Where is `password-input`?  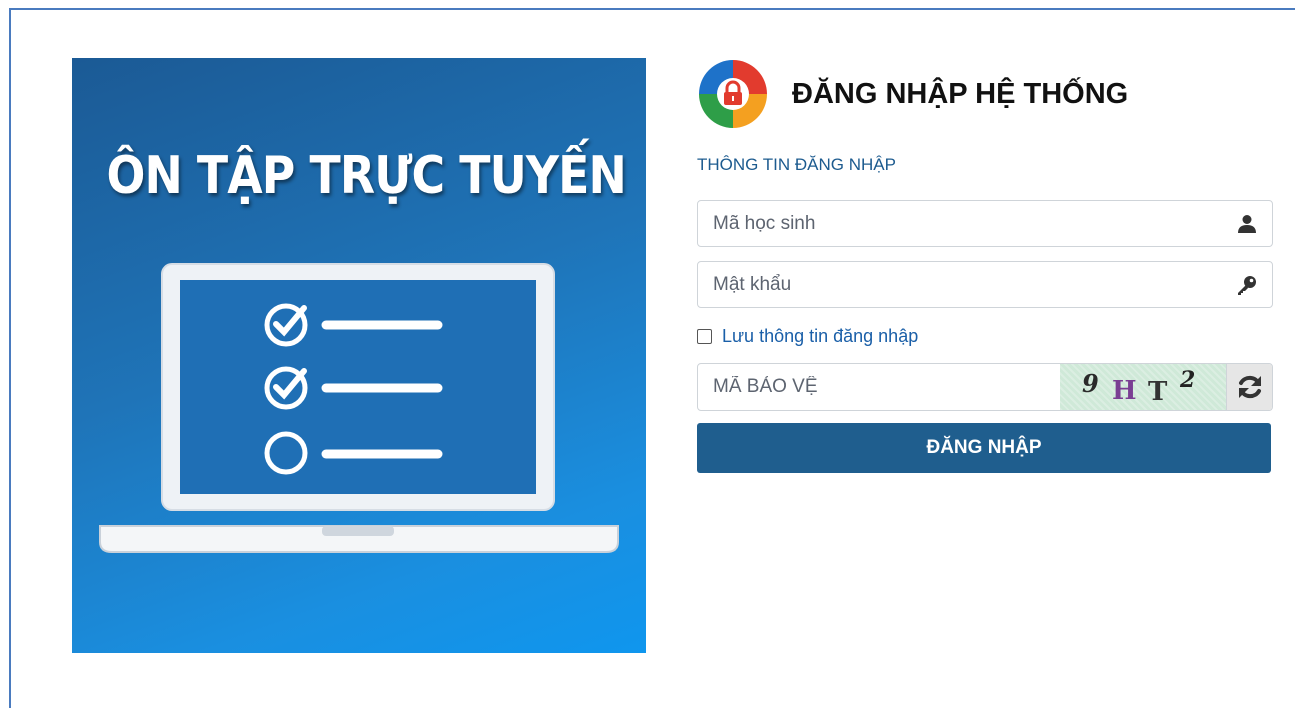
password-input is located at coordinates (985, 284).